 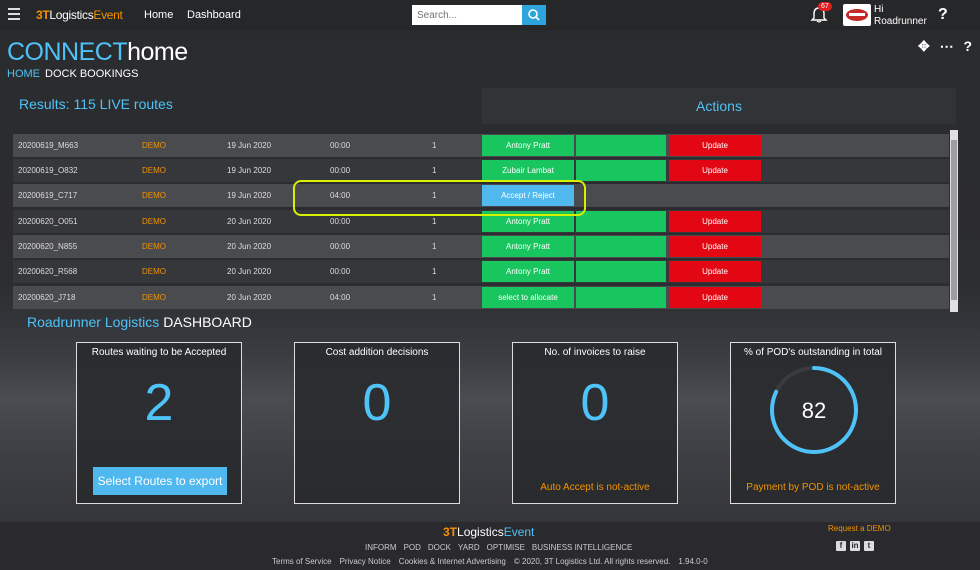 What do you see at coordinates (302, 561) in the screenshot?
I see `terms-link: Terms of Service` at bounding box center [302, 561].